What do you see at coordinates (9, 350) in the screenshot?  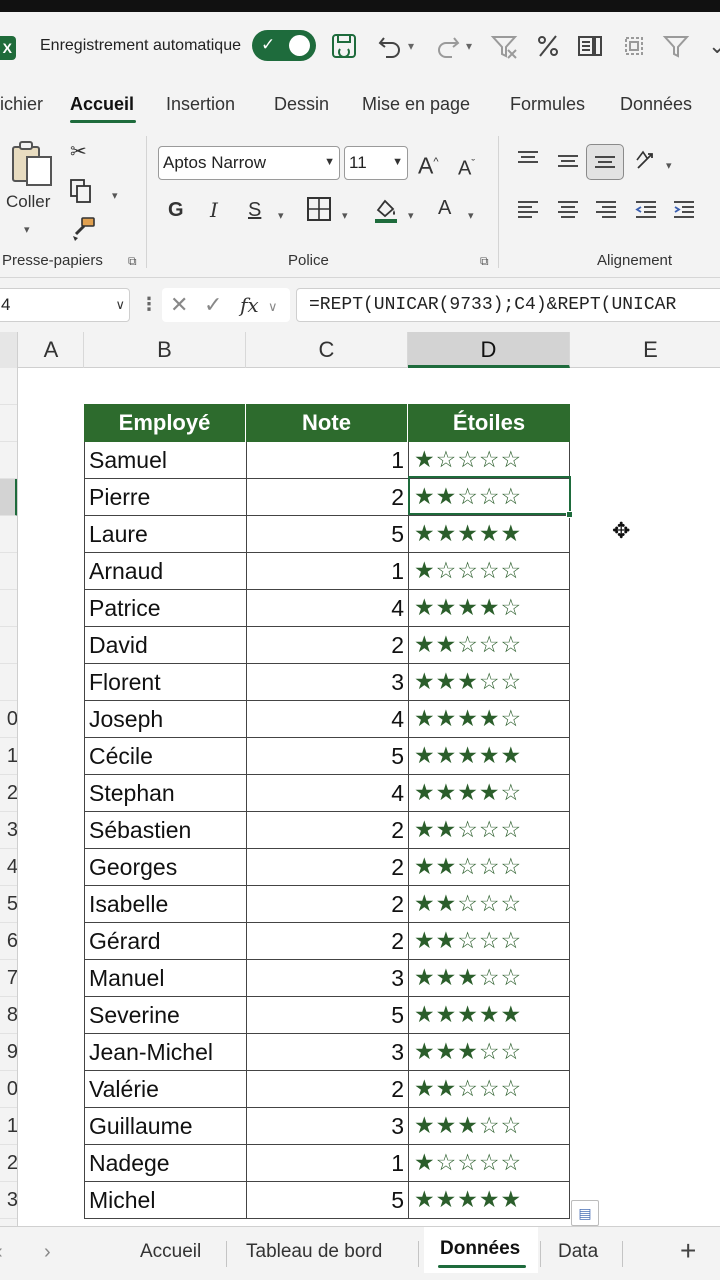 I see `select-all-corner` at bounding box center [9, 350].